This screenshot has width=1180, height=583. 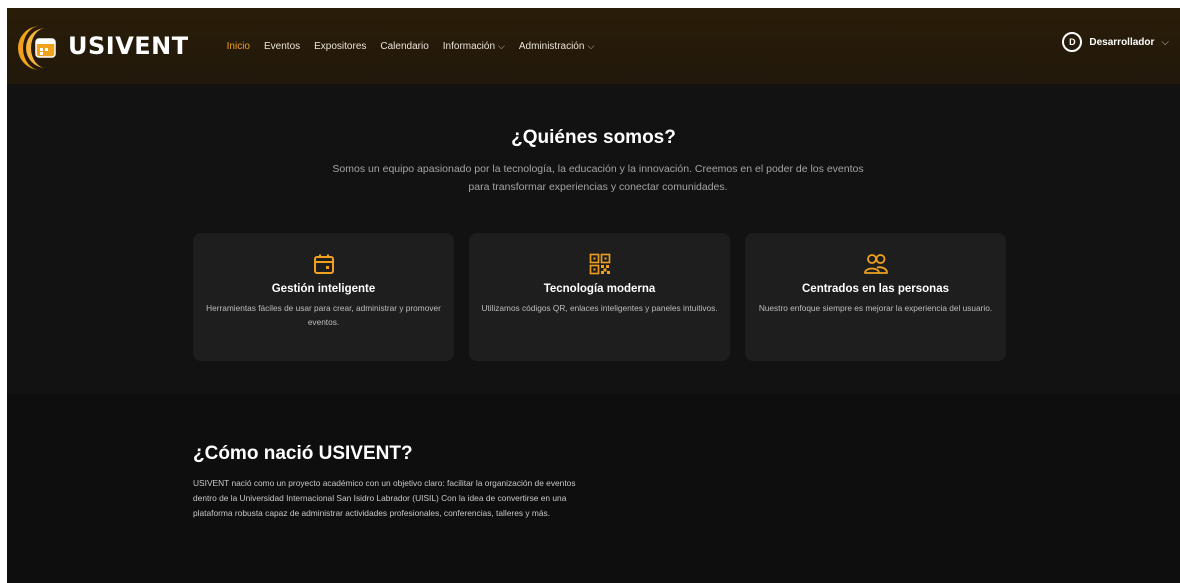 What do you see at coordinates (128, 46) in the screenshot?
I see `brand-name: USIVENT` at bounding box center [128, 46].